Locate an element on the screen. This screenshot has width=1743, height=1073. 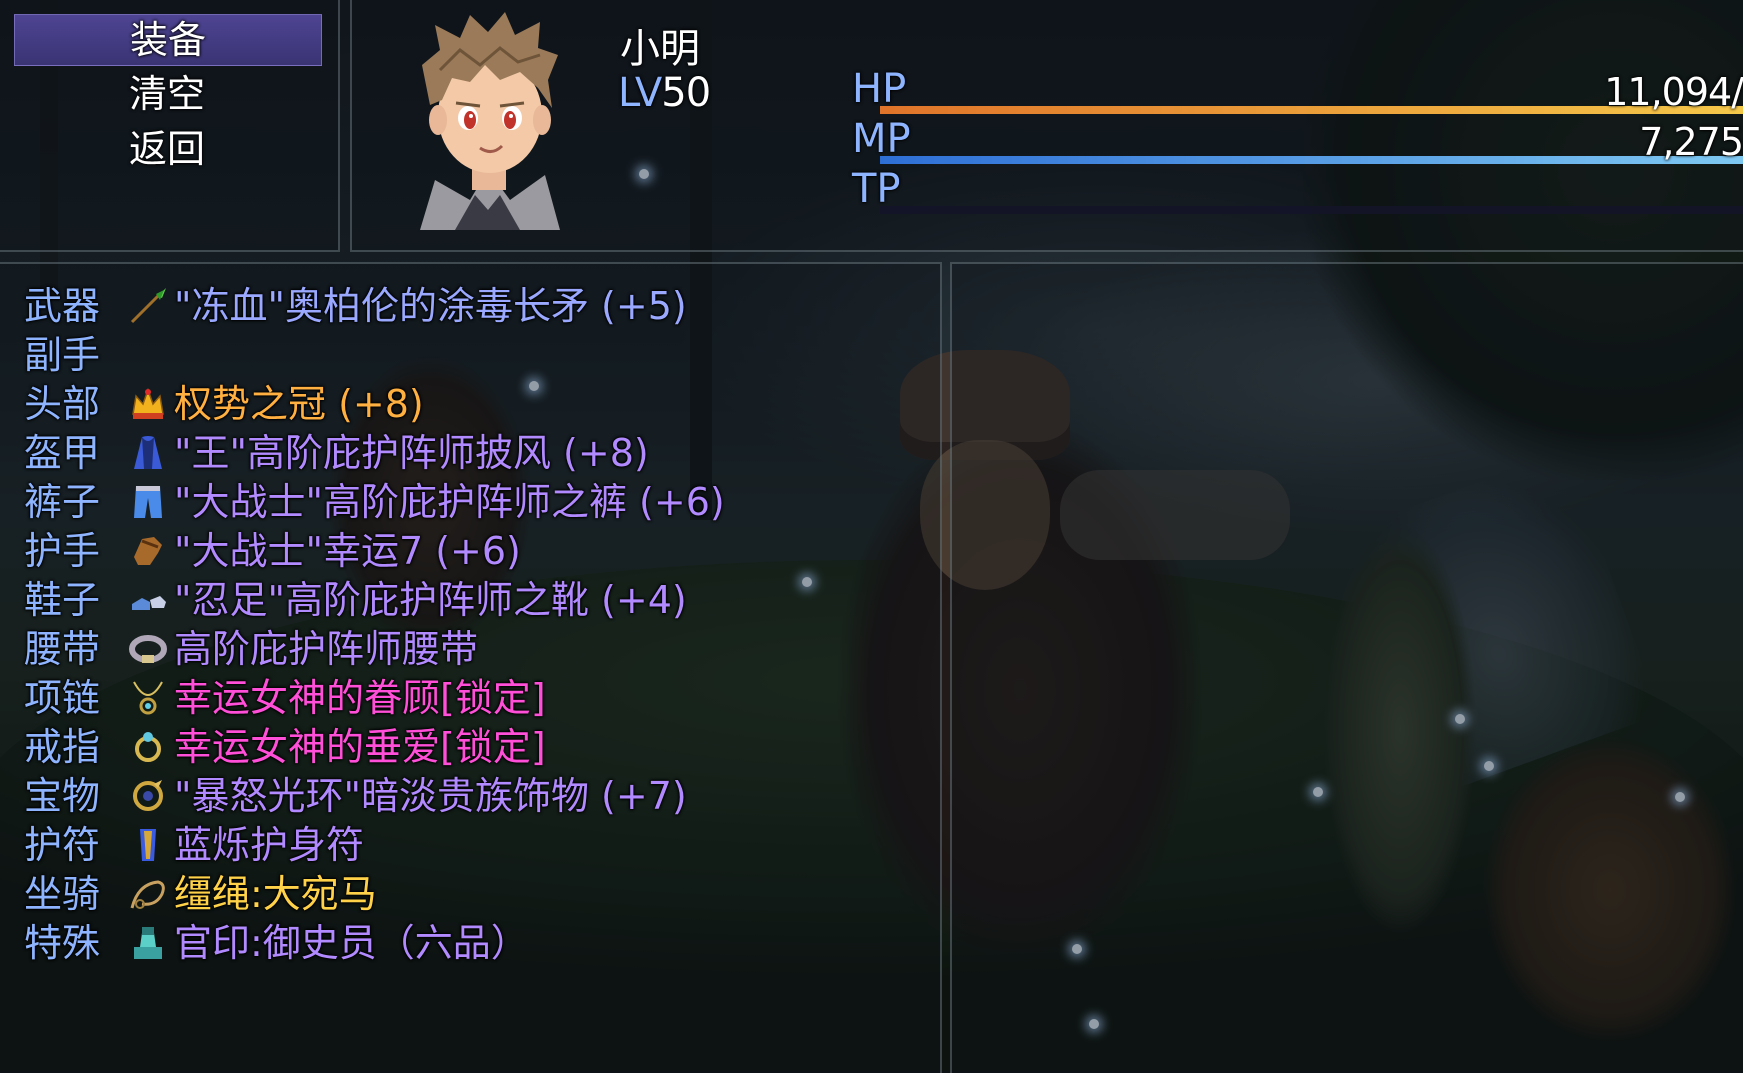
equipment-slot-row: 戒指 幸运女神的垂爱[锁定] is located at coordinates (474, 747).